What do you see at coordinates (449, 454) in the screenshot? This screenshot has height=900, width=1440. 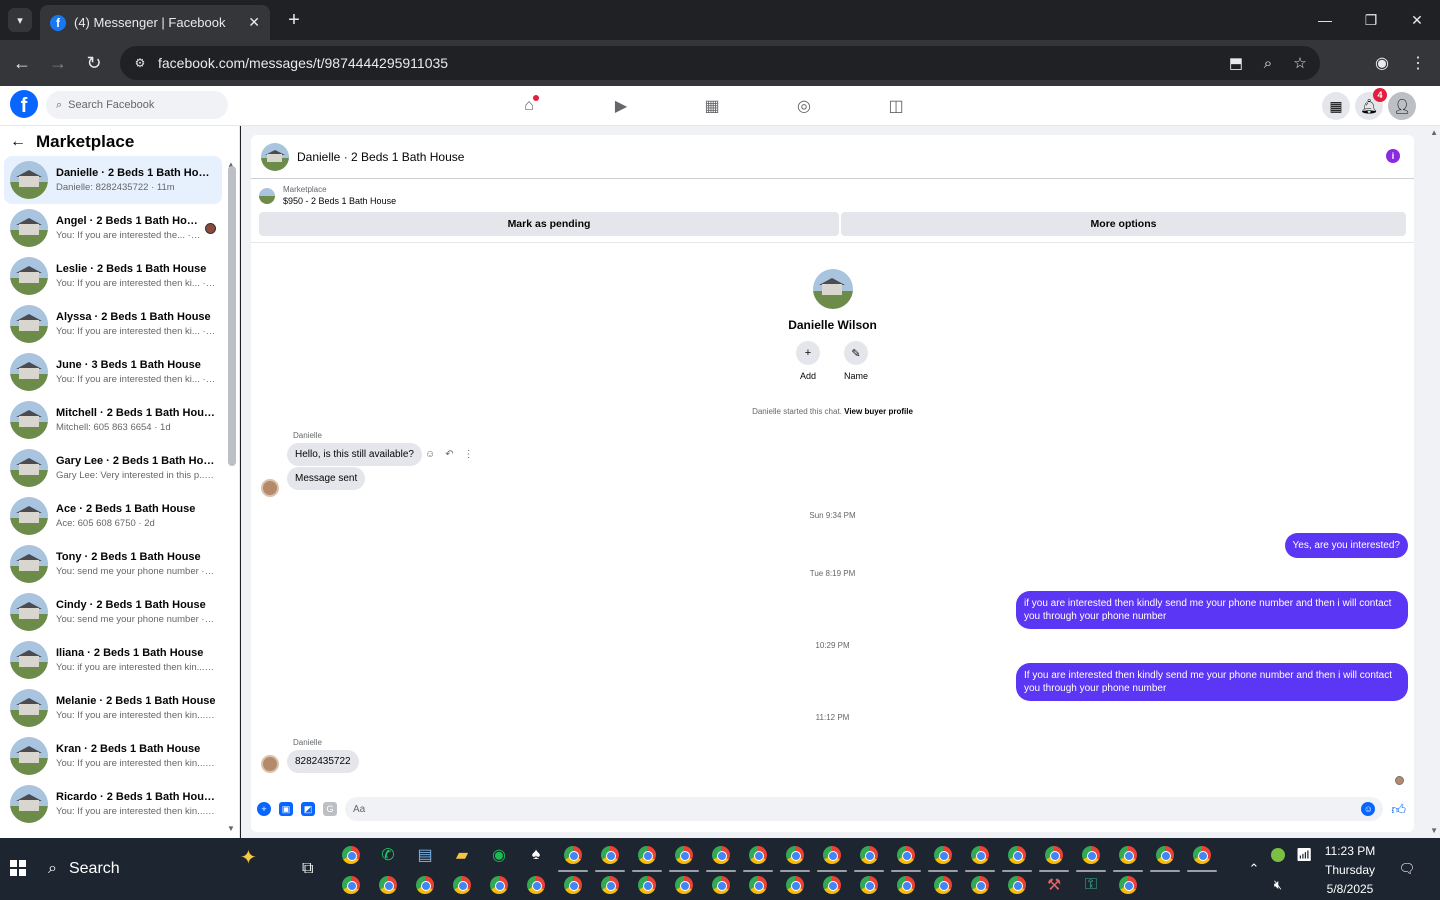 I see `reply-icon: ↶` at bounding box center [449, 454].